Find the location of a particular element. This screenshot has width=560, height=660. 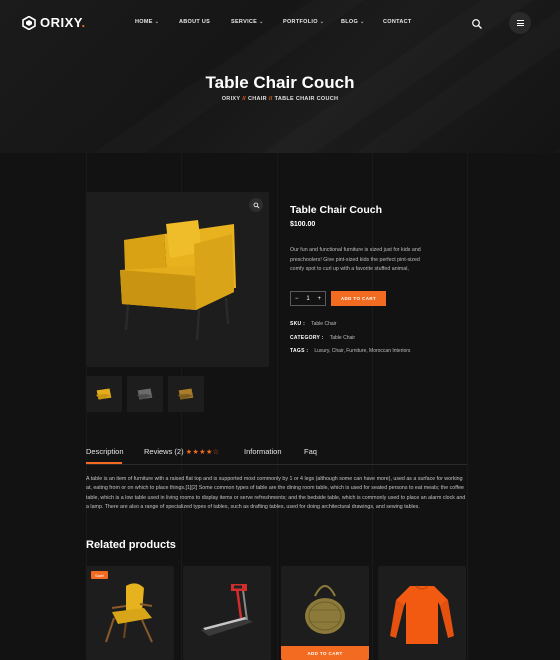

zoom-icon is located at coordinates (256, 205).